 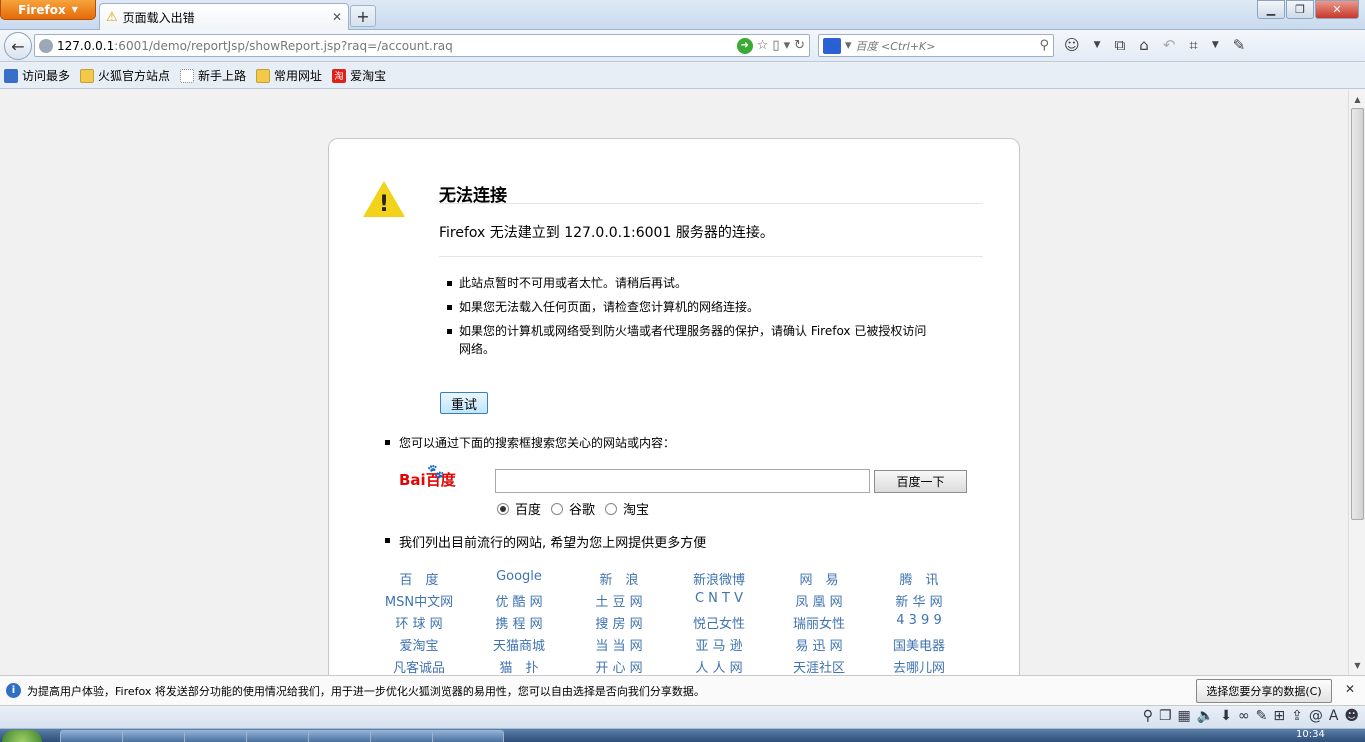 I want to click on site-link: 猫 扑, so click(x=519, y=666).